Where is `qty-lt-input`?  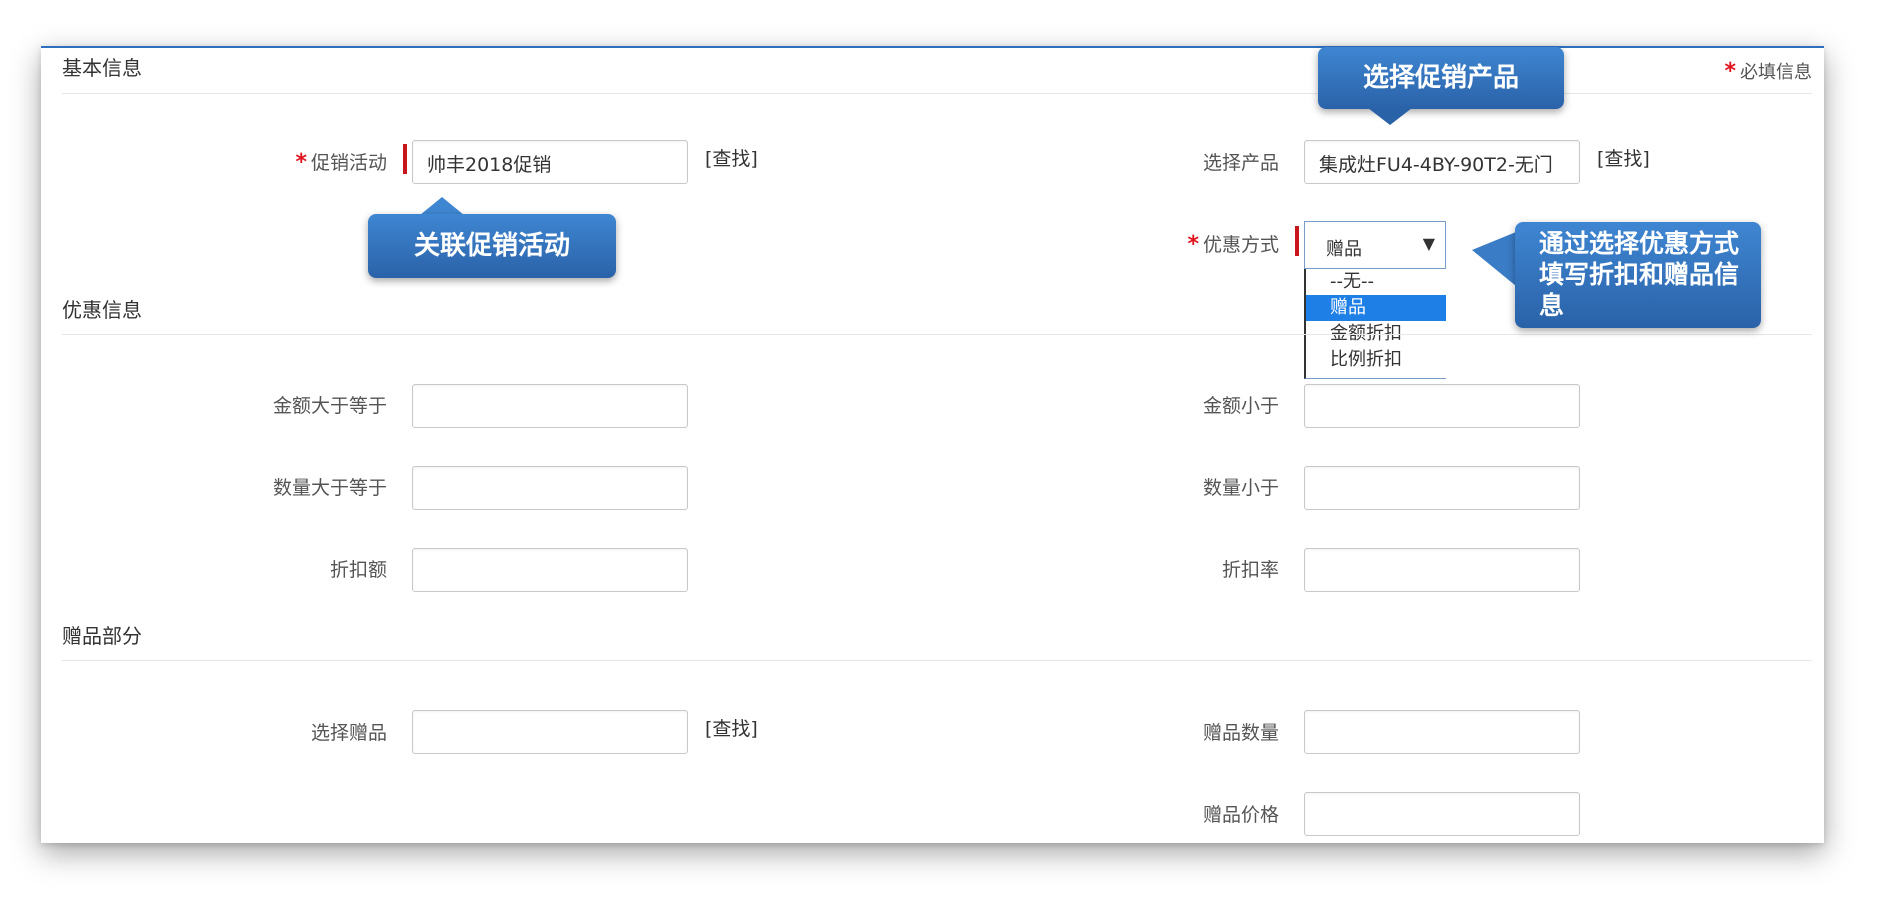
qty-lt-input is located at coordinates (1442, 488).